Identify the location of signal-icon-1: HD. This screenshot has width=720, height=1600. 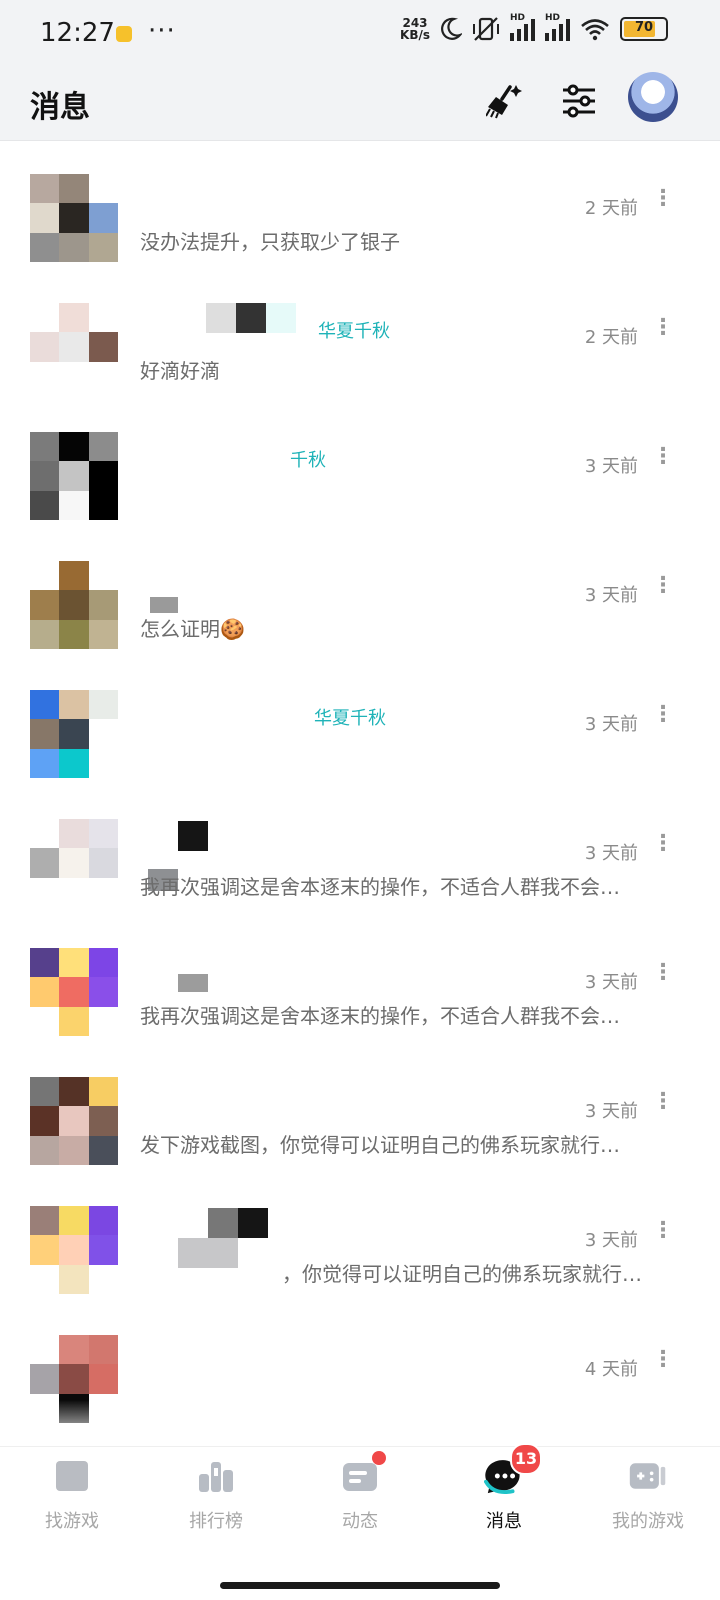
(522, 27).